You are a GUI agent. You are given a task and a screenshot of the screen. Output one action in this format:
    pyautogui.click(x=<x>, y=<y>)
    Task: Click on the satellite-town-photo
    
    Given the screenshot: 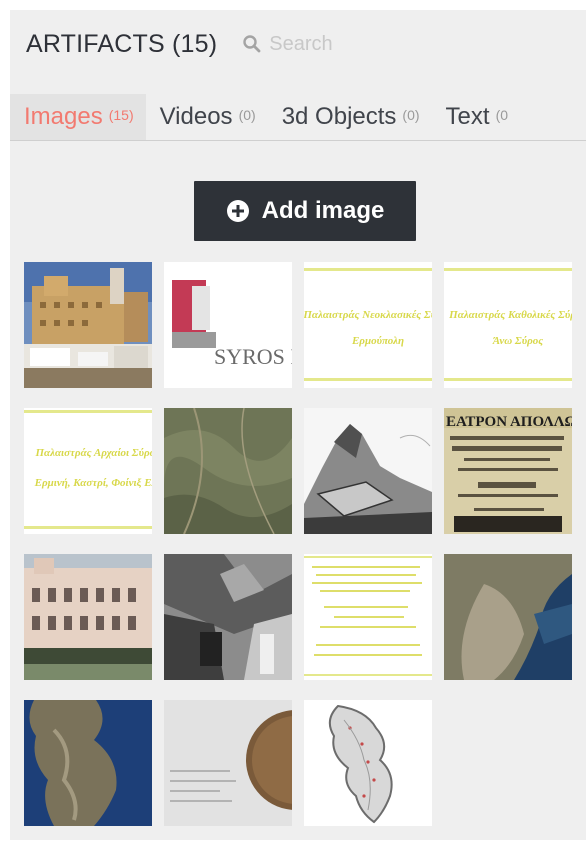 What is the action you would take?
    pyautogui.click(x=508, y=617)
    